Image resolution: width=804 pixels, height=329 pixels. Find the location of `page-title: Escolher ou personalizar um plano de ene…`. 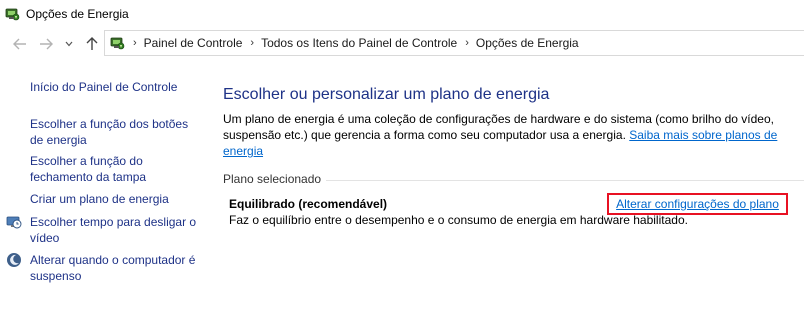

page-title: Escolher ou personalizar um plano de ene… is located at coordinates (386, 94).